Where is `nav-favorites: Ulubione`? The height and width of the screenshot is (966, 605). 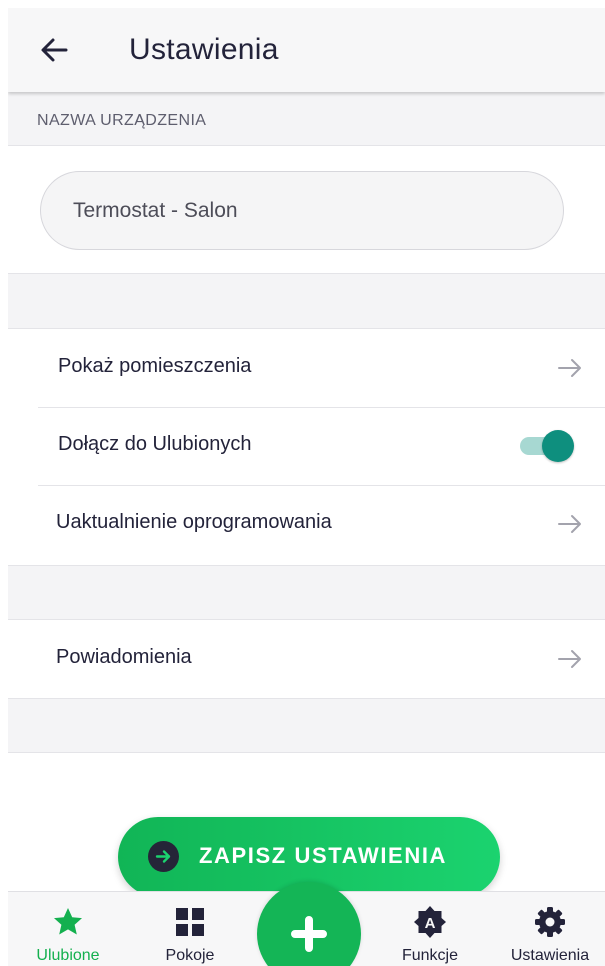 nav-favorites: Ulubione is located at coordinates (68, 929).